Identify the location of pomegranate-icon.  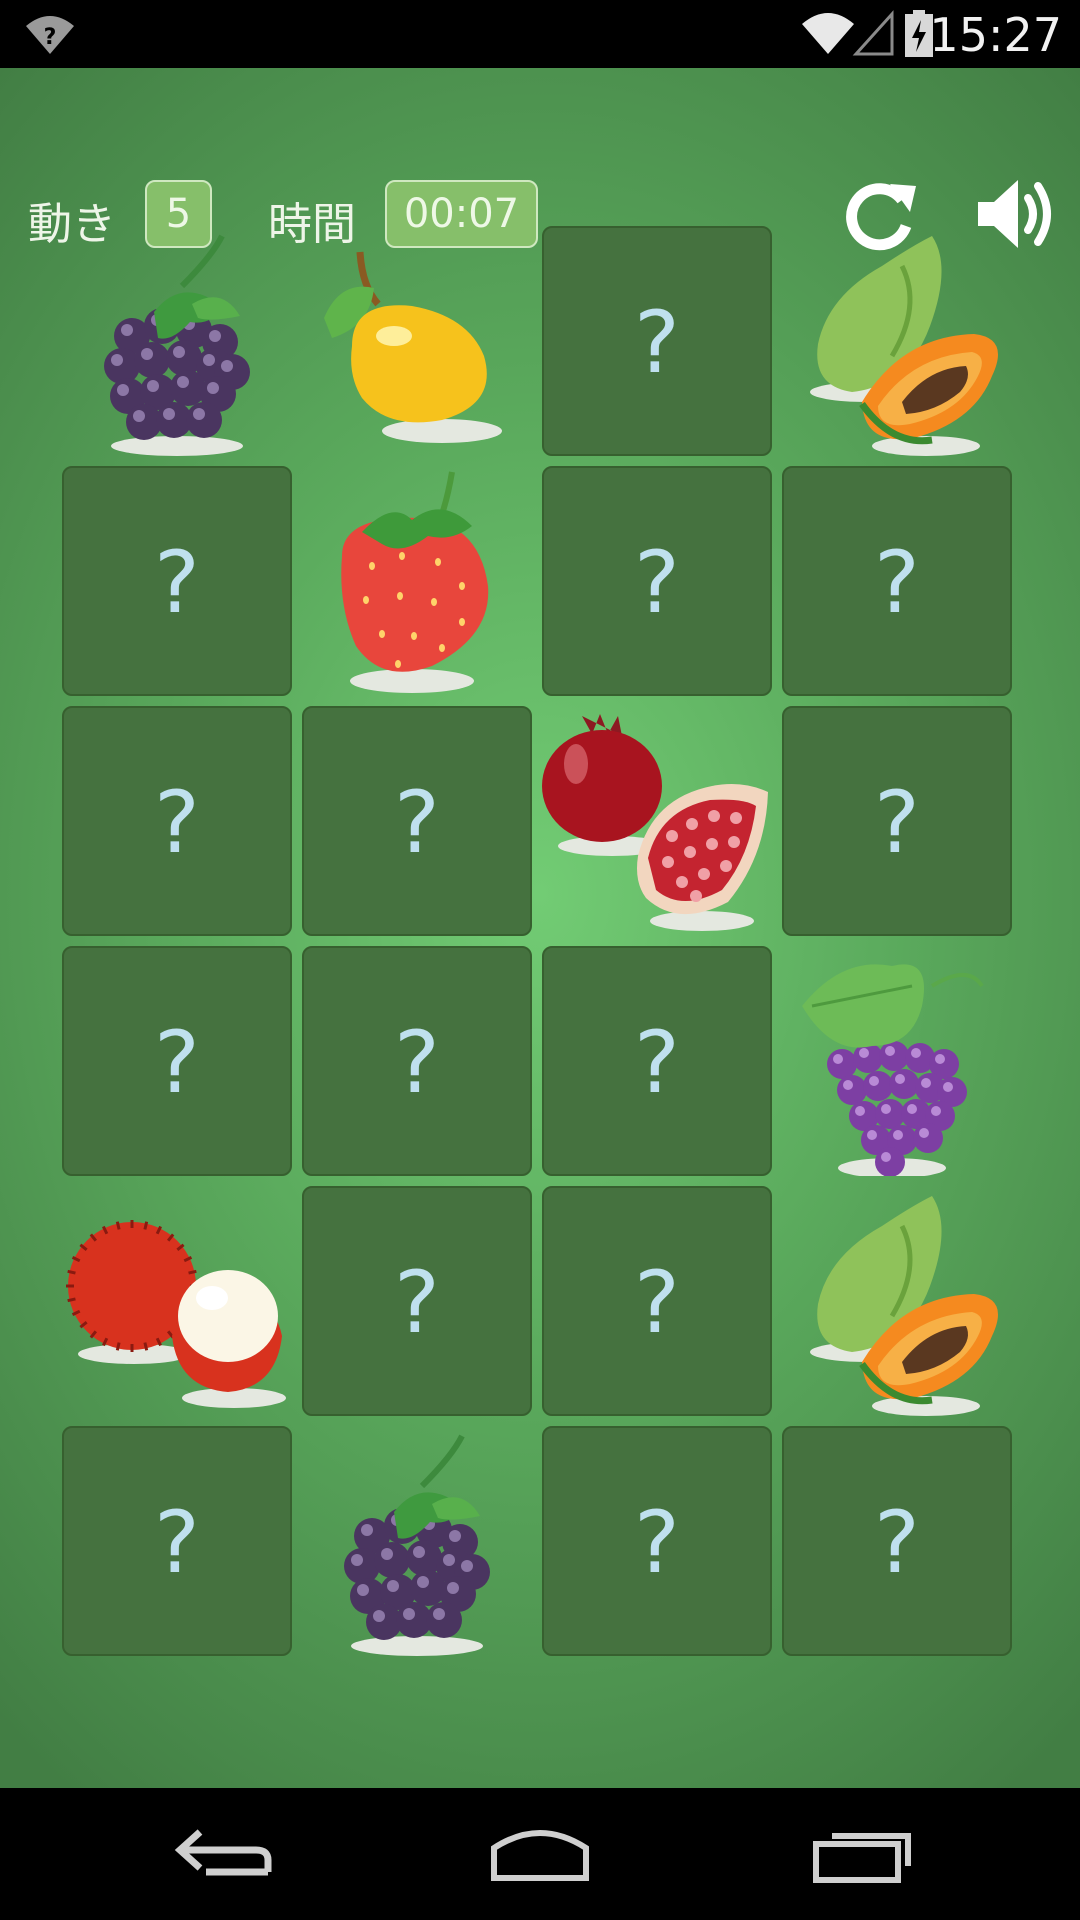
(655, 822).